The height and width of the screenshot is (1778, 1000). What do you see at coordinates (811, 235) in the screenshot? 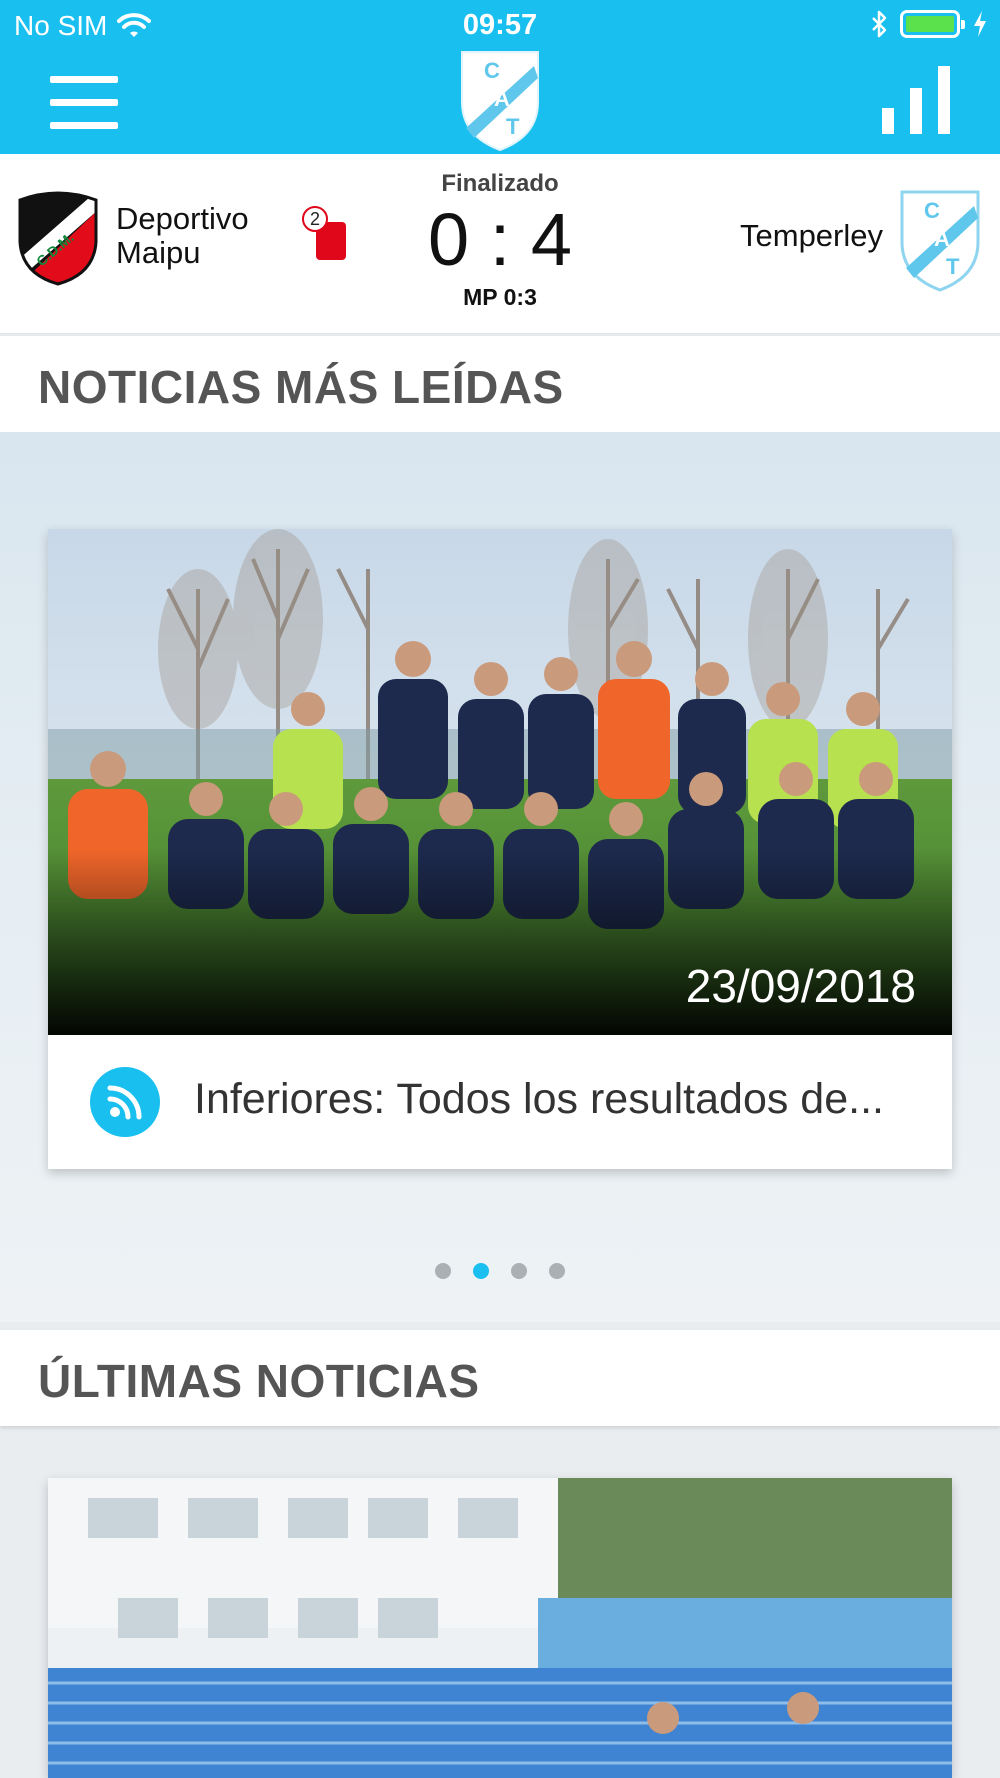
I see `away-team-name: Temperley` at bounding box center [811, 235].